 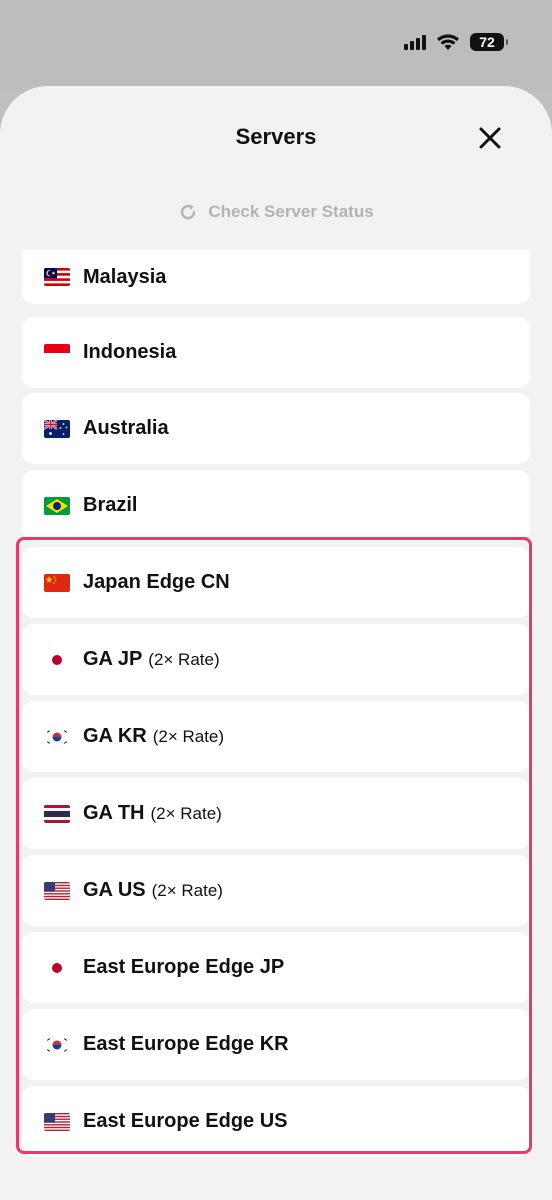 I want to click on server-name-text: Indonesia, so click(x=130, y=352).